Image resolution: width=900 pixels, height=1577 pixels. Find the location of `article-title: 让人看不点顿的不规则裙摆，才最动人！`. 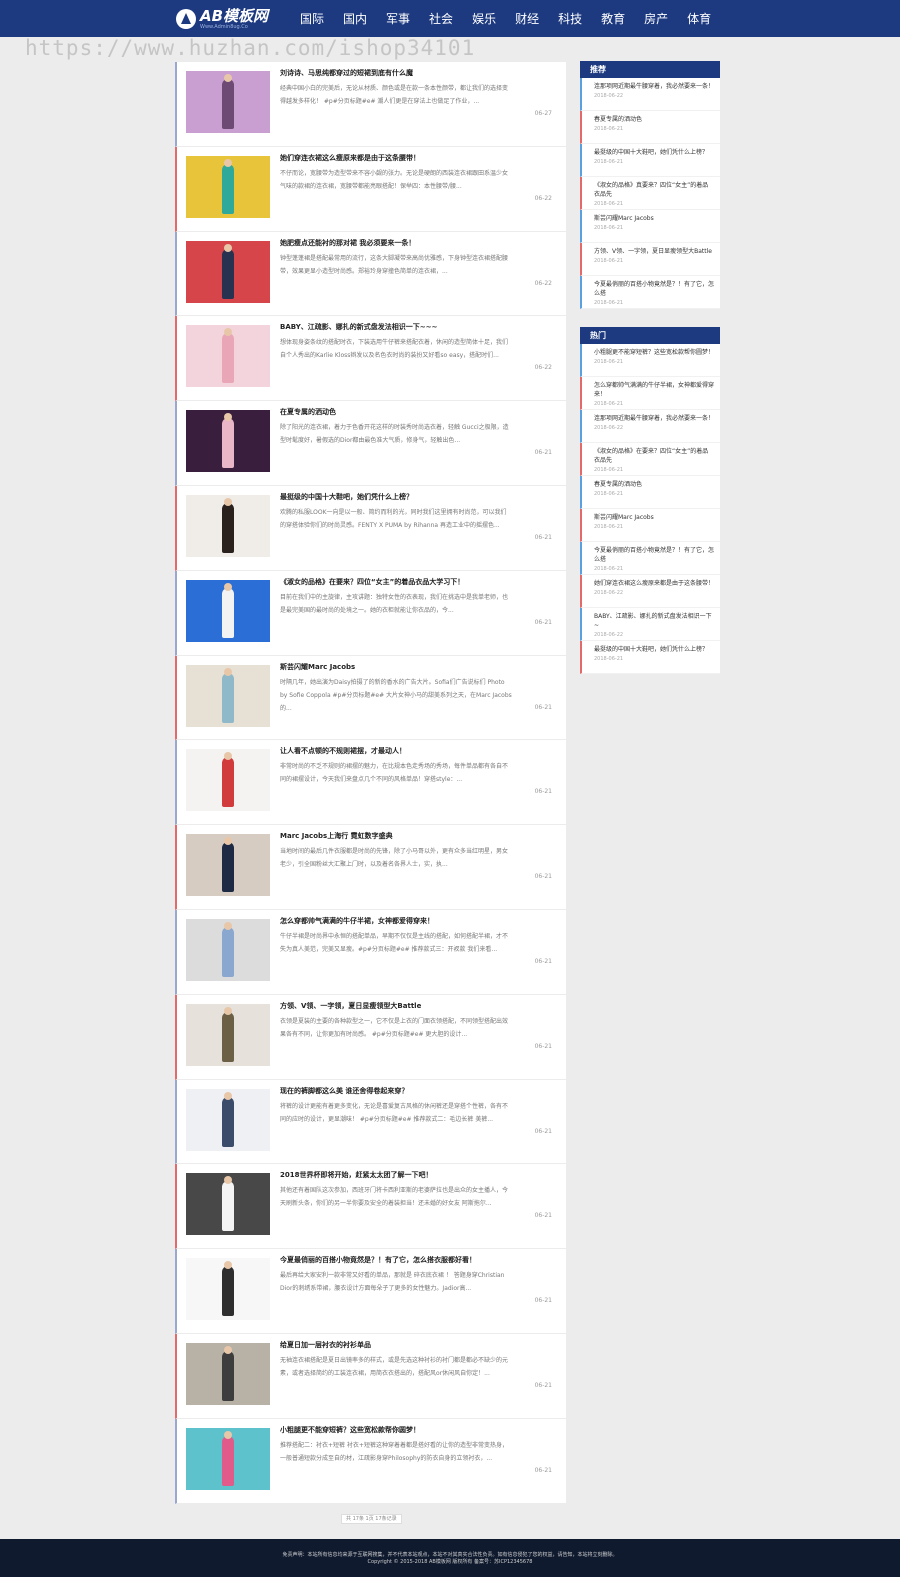

article-title: 让人看不点顿的不规则裙摆，才最动人！ is located at coordinates (417, 751).